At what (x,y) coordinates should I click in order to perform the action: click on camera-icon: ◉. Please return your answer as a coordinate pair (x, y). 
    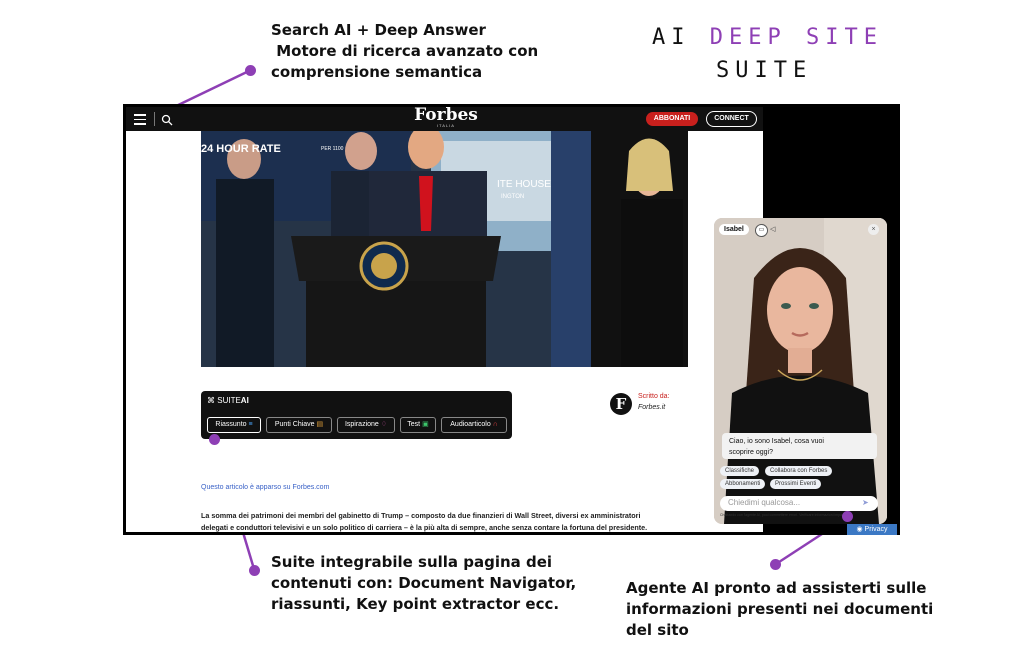
    Looking at the image, I should click on (859, 529).